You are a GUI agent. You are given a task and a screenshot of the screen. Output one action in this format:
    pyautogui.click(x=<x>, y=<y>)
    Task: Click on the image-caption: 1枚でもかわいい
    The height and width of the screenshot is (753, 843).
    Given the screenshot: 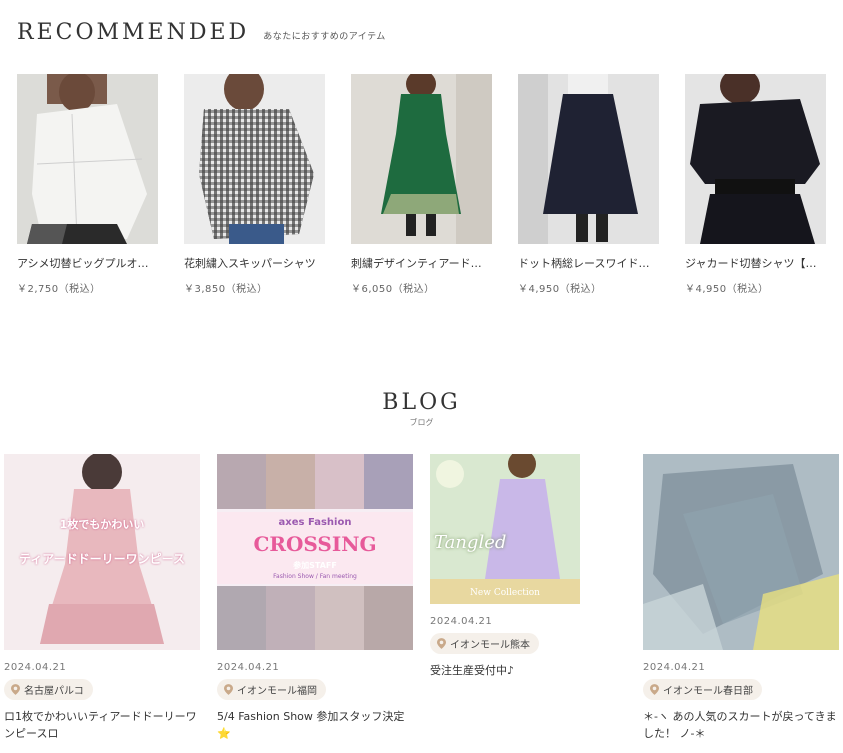 What is the action you would take?
    pyautogui.click(x=102, y=524)
    